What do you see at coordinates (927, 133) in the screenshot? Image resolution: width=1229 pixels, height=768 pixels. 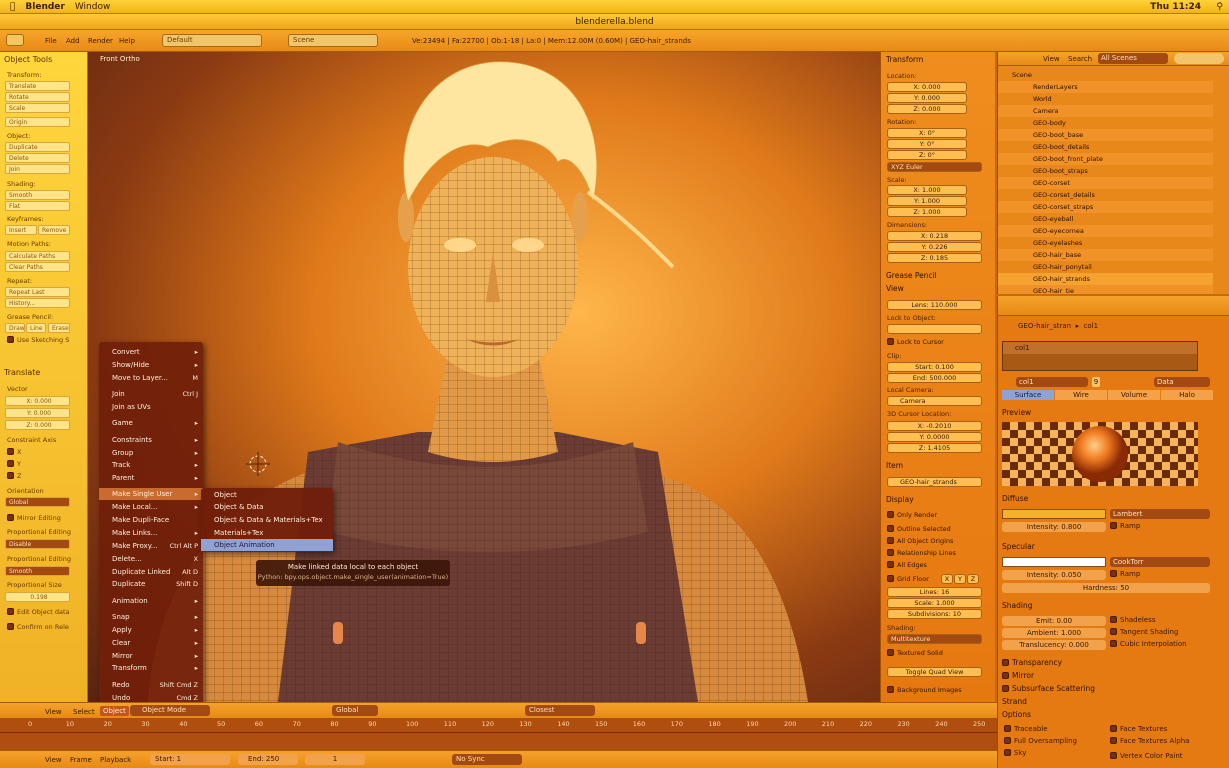 I see `rotation-x-field: X: 0°` at bounding box center [927, 133].